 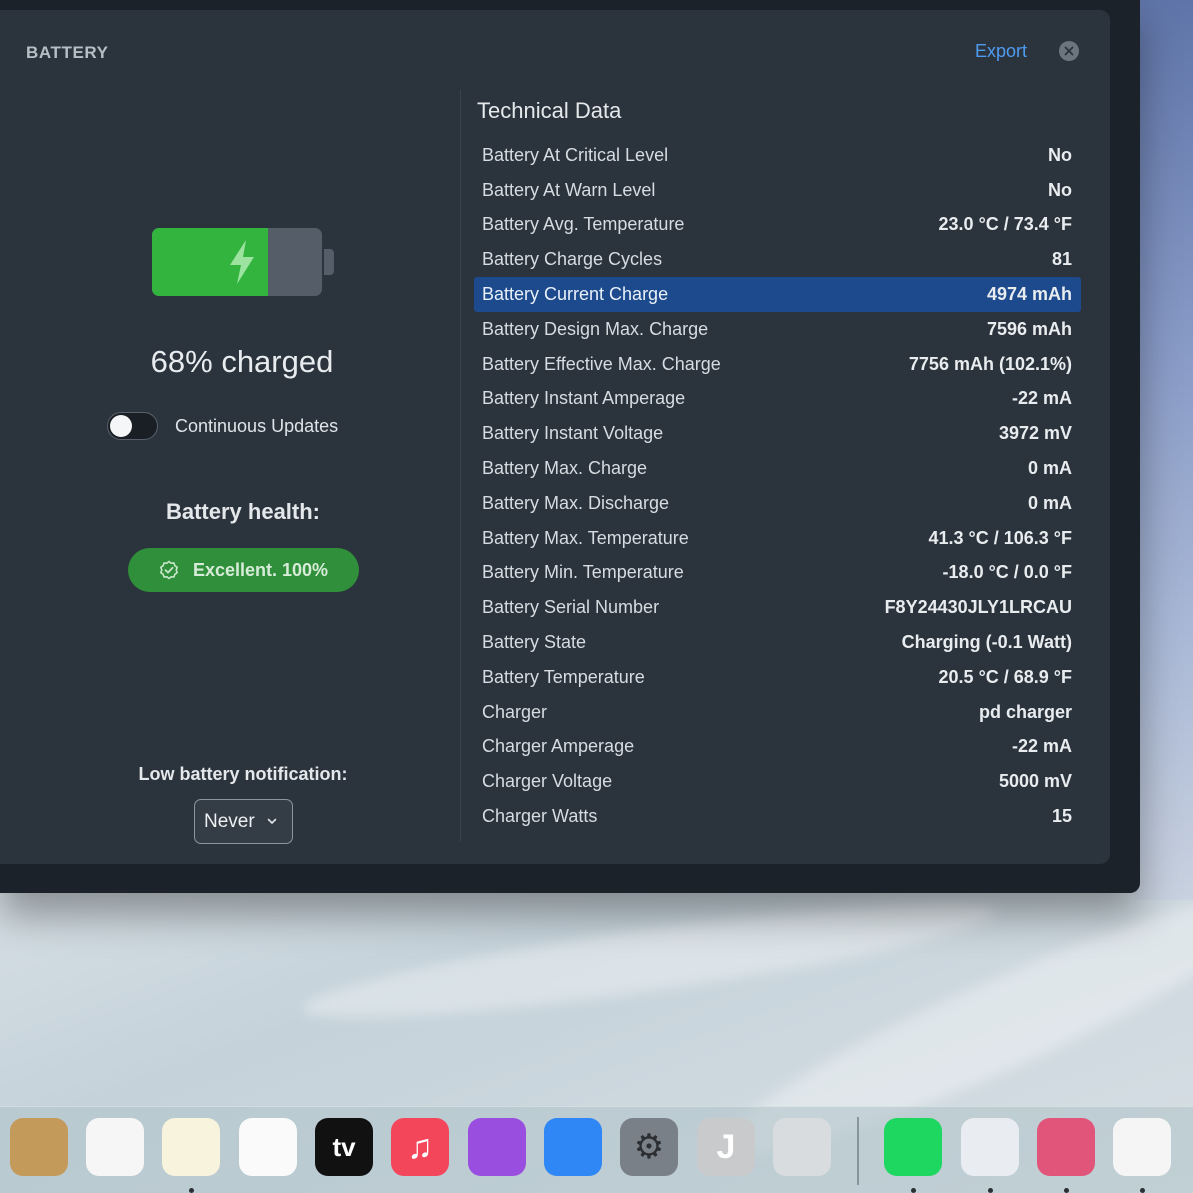 I want to click on table-row: Charger pd charger, so click(x=777, y=712).